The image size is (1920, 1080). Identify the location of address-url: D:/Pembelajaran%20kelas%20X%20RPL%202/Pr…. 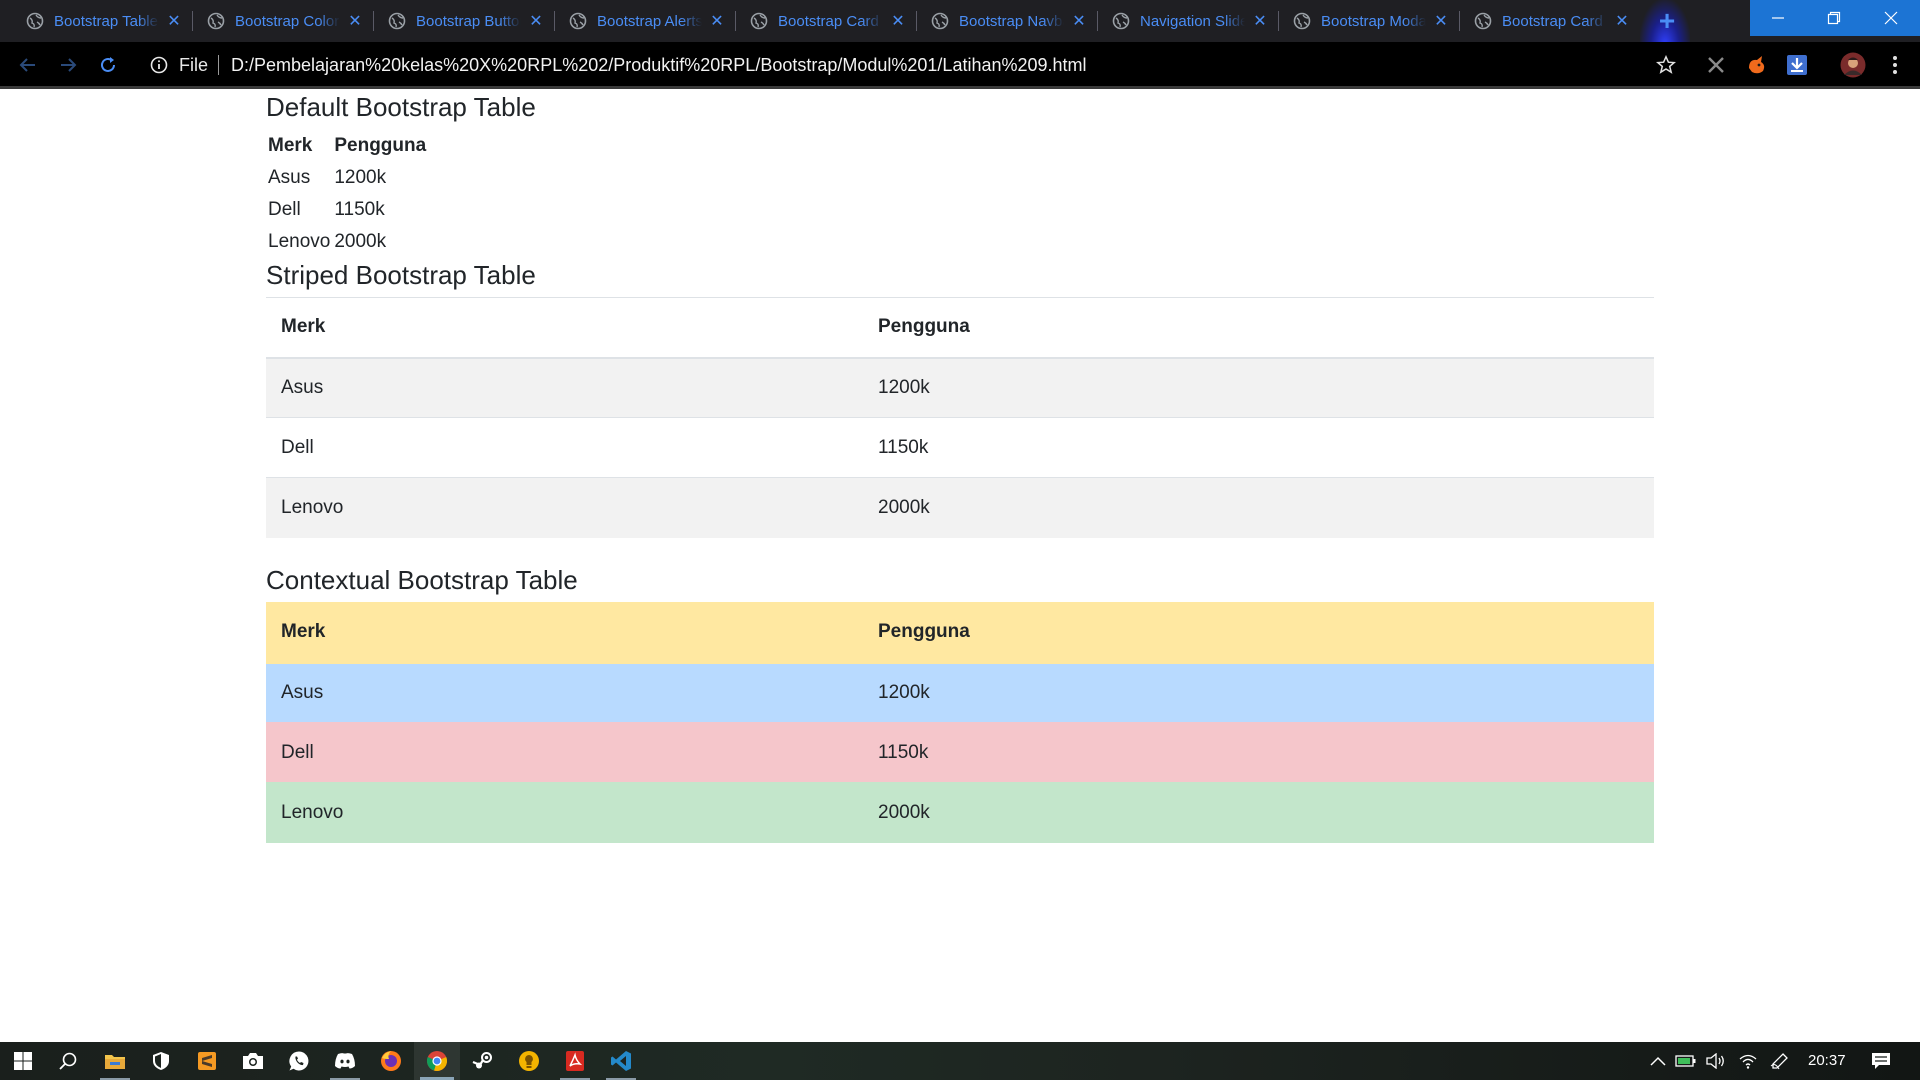
(659, 64).